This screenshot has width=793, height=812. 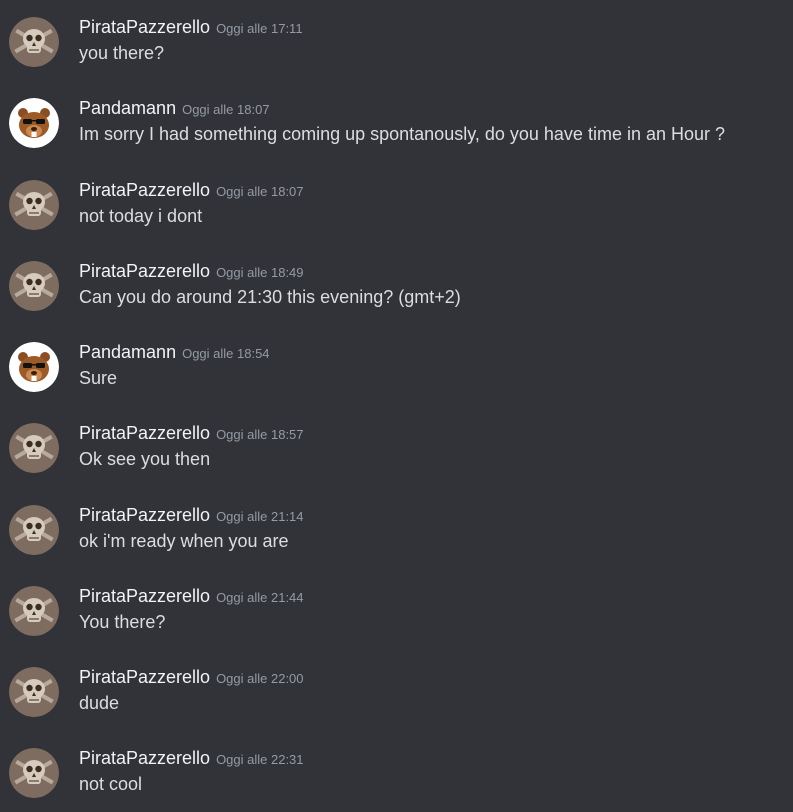 I want to click on message-text: not today i dont, so click(x=141, y=216).